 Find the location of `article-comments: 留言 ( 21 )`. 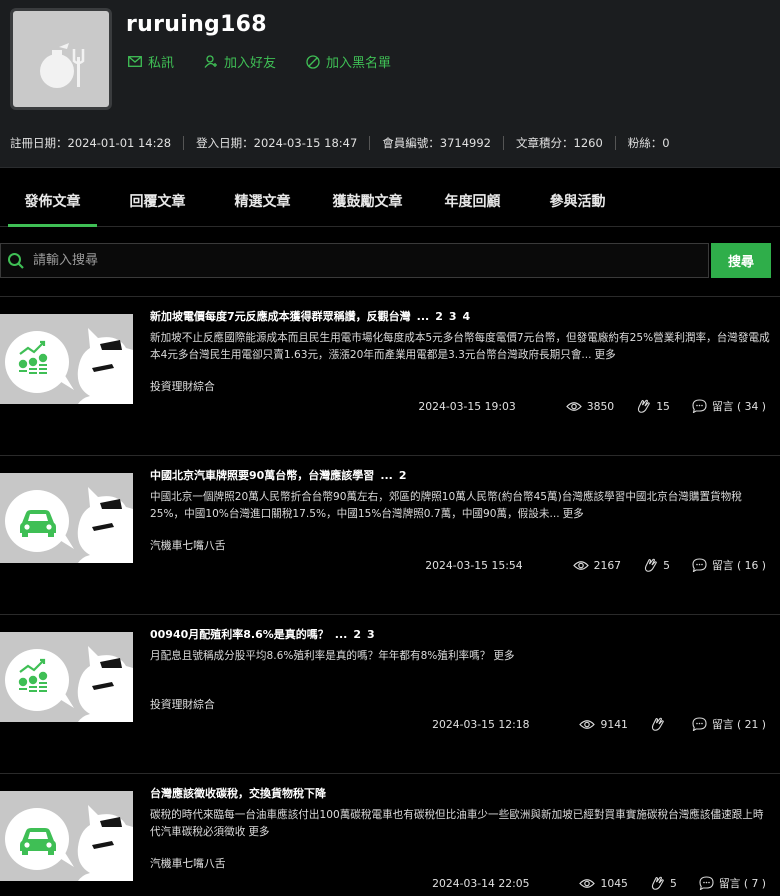

article-comments: 留言 ( 21 ) is located at coordinates (729, 724).